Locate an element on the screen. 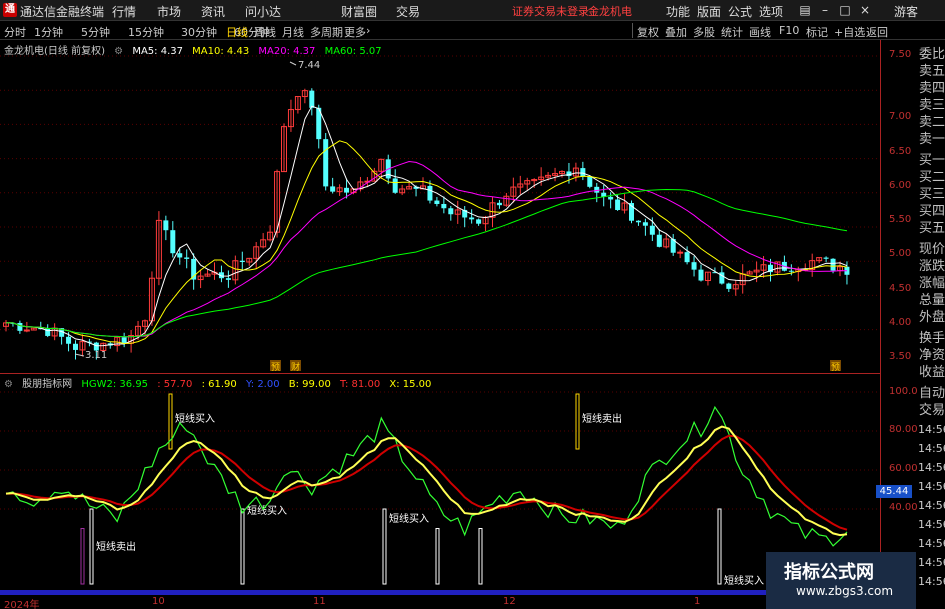 The image size is (945, 609). label-trade: 交易 is located at coordinates (932, 410).